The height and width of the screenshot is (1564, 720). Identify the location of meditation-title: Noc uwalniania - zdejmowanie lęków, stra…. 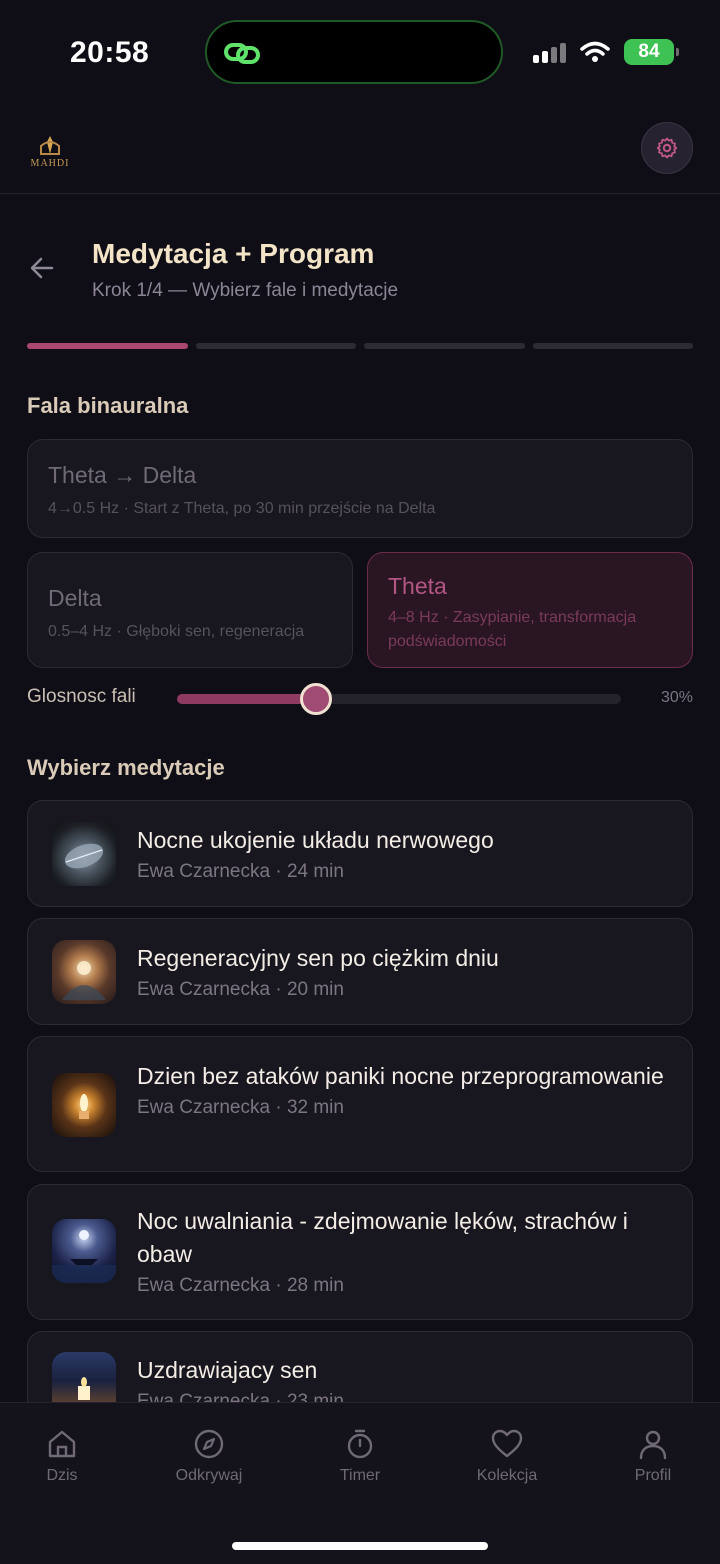
(382, 1237).